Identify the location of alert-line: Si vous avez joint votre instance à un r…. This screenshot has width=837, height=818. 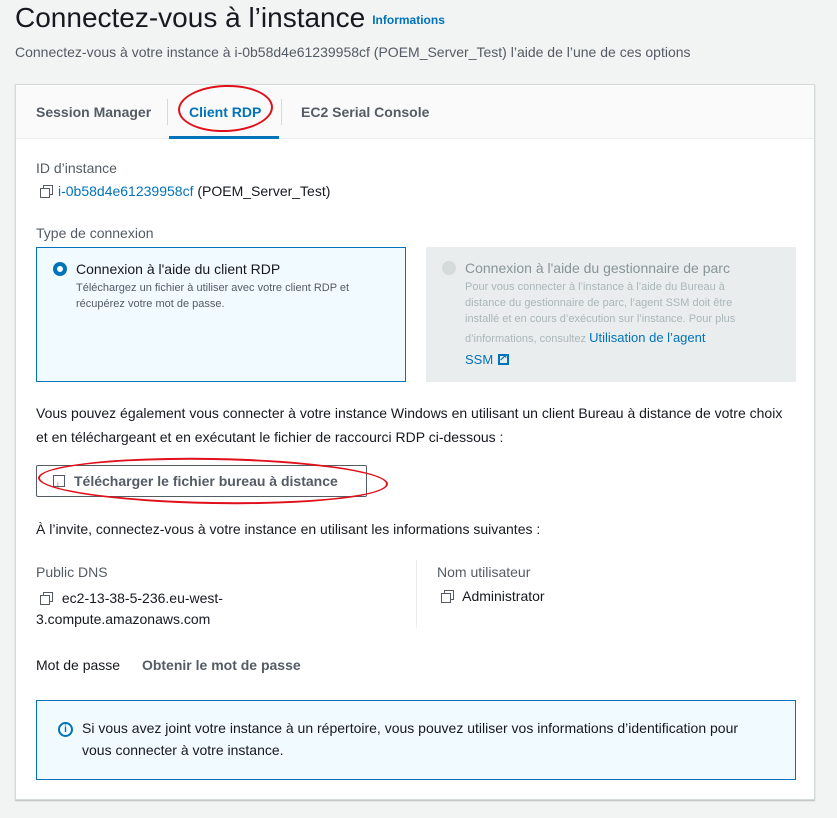
(410, 728).